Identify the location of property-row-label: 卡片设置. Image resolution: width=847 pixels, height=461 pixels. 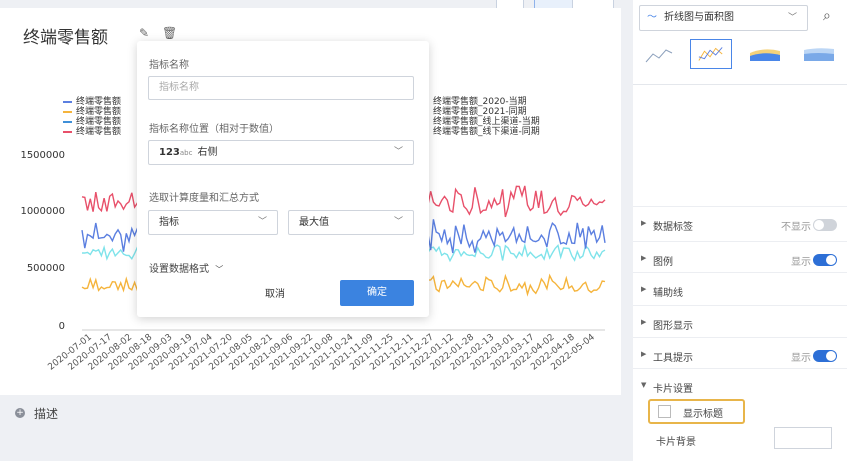
(673, 389).